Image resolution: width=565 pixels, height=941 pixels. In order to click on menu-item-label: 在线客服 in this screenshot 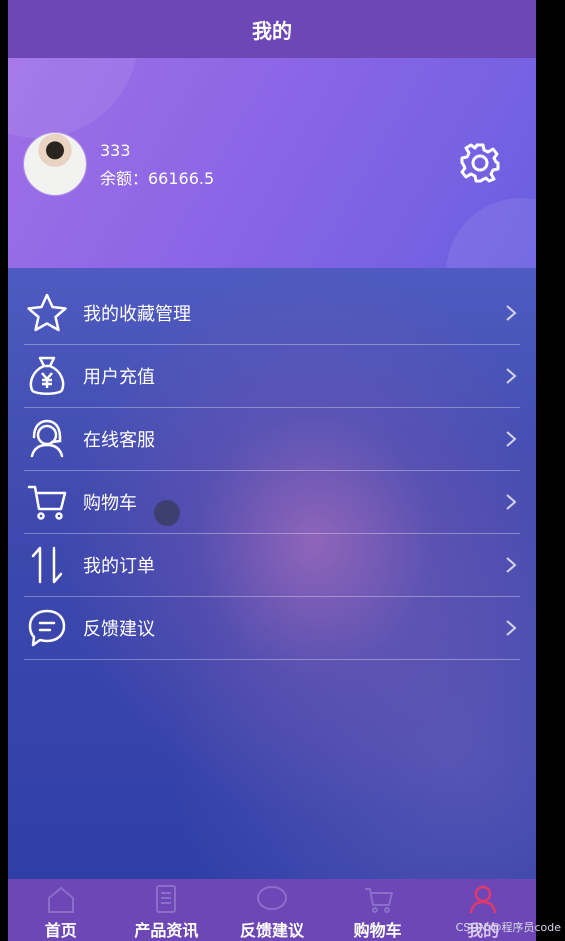, I will do `click(119, 440)`.